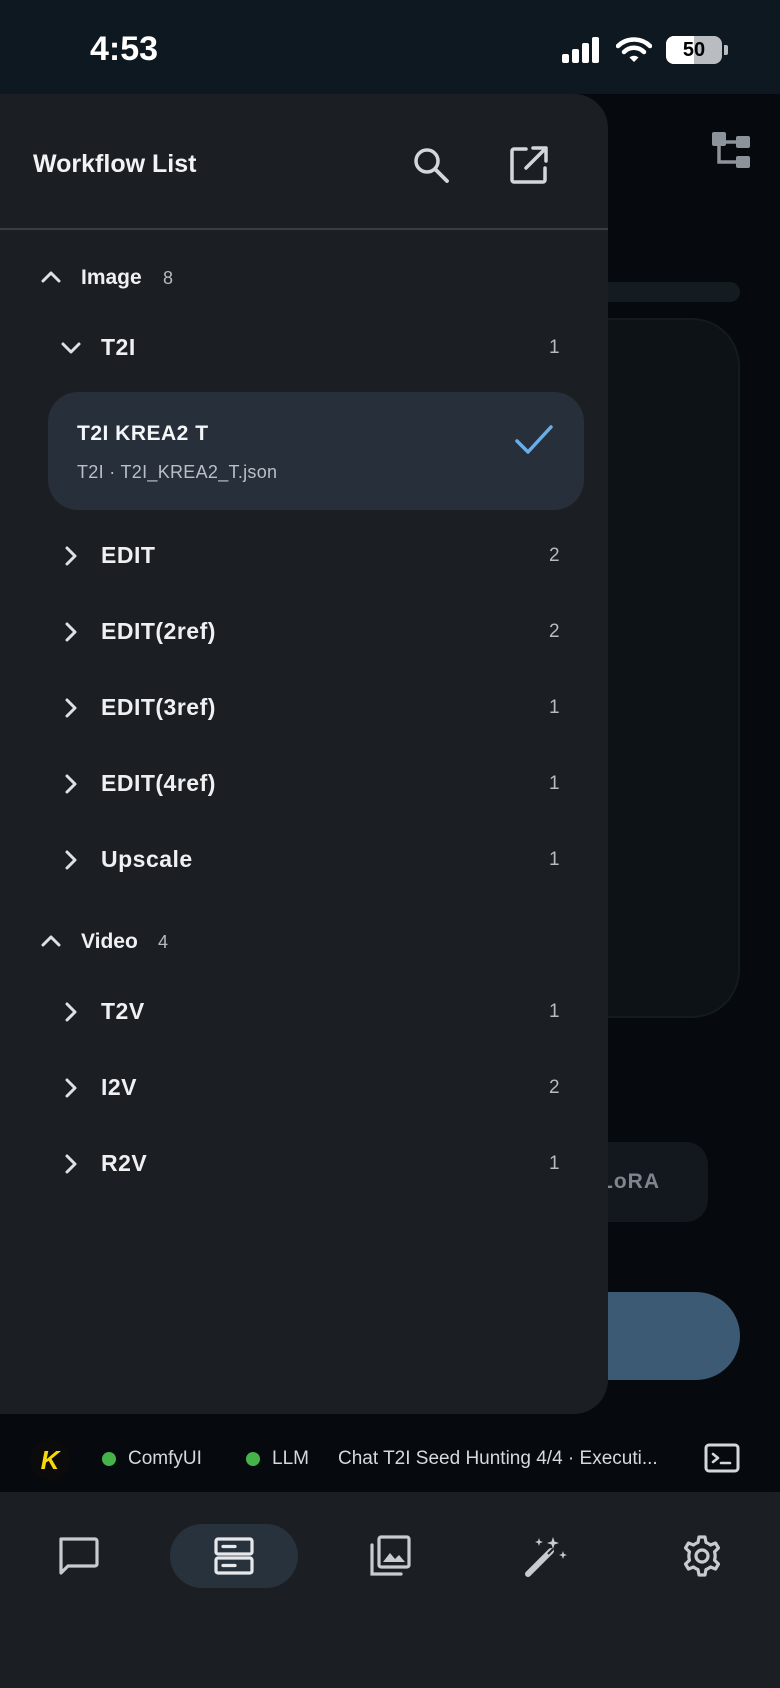  I want to click on nav-magic, so click(546, 1556).